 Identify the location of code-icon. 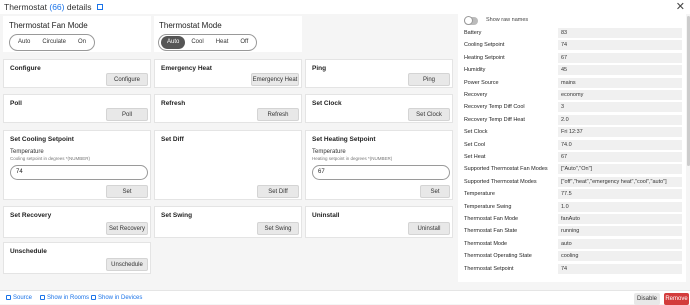
(8, 297).